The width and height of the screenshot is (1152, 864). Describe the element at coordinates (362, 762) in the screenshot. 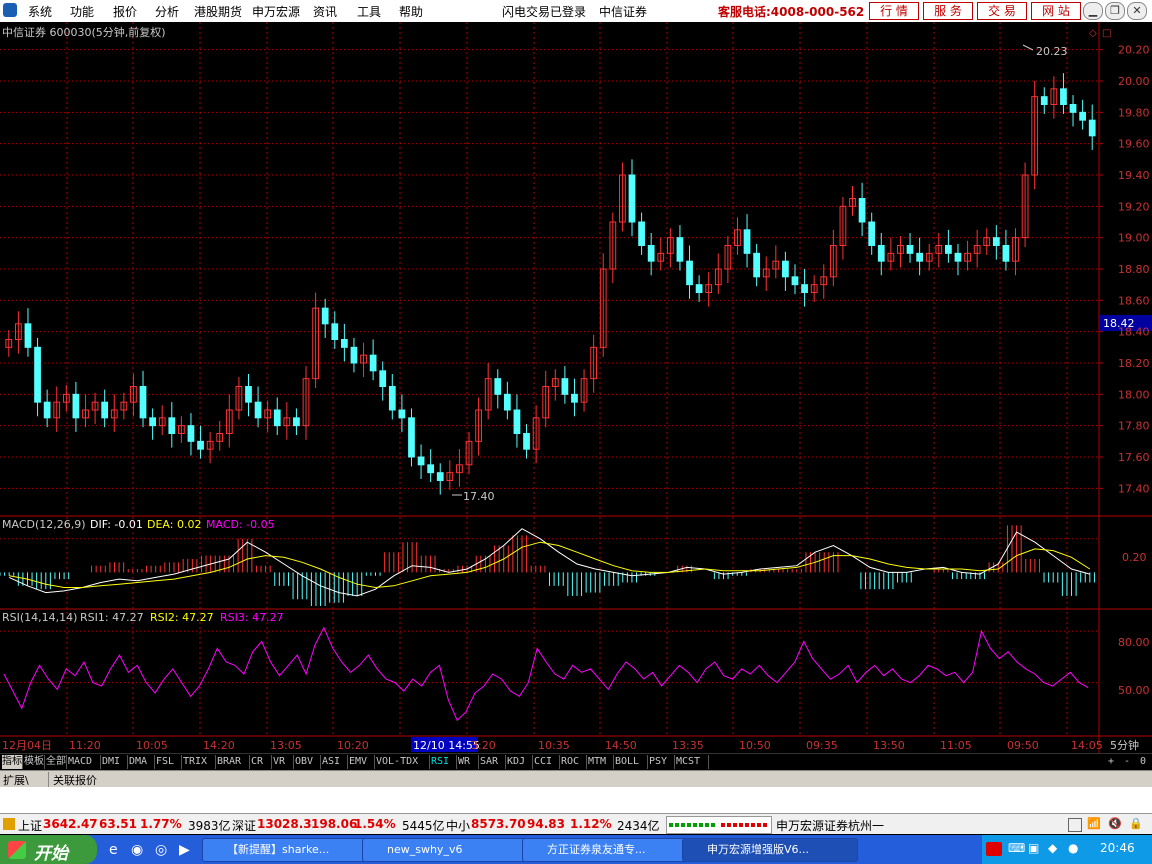

I see `indicator-tab-emv: EMV` at that location.